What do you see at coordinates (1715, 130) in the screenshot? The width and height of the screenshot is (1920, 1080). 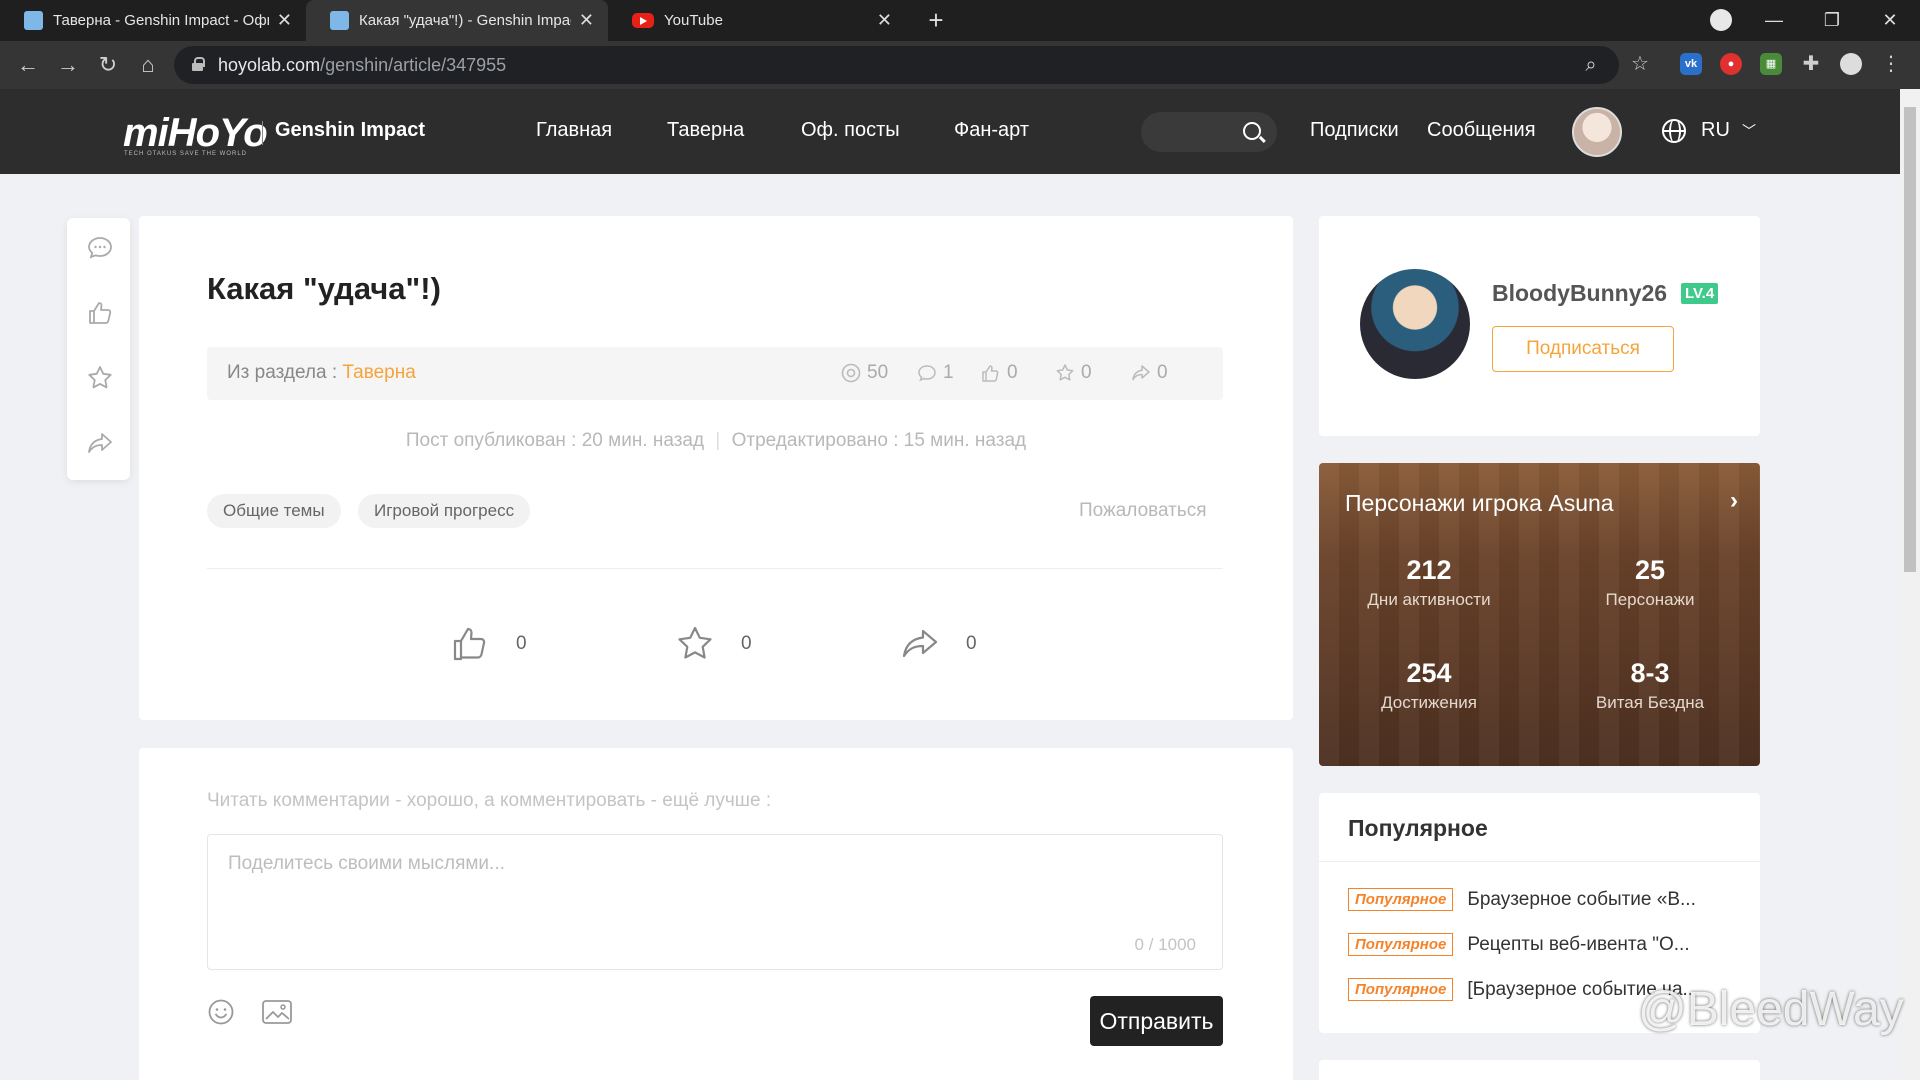 I see `language-select: RU` at bounding box center [1715, 130].